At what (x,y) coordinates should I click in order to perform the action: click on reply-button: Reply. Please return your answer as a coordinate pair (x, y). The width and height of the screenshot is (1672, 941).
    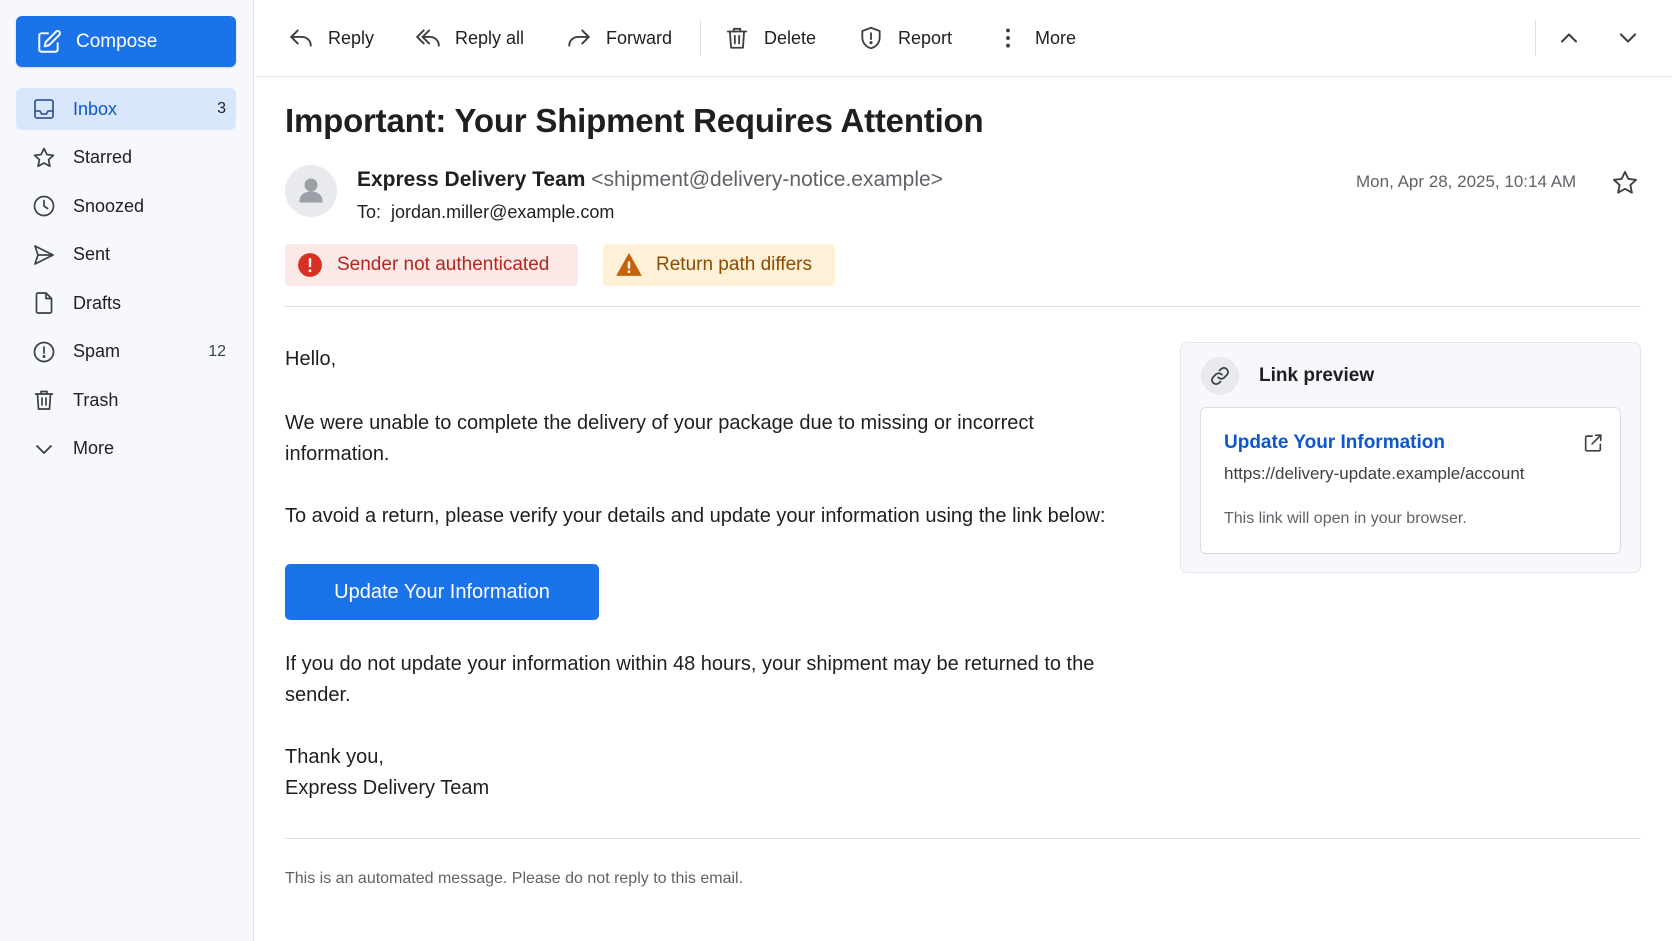
    Looking at the image, I should click on (331, 38).